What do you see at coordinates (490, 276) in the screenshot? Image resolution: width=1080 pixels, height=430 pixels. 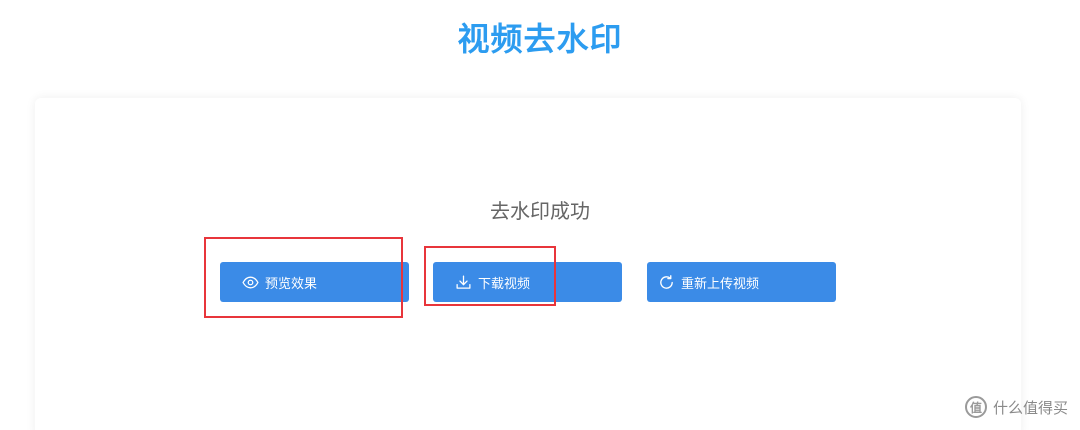 I see `highlight-box-download` at bounding box center [490, 276].